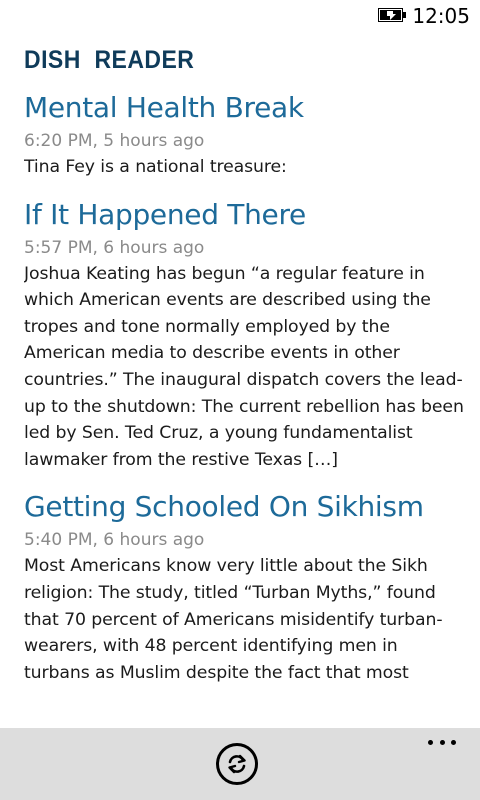  What do you see at coordinates (114, 141) in the screenshot?
I see `article-timestamp: 6:20 PM, 5 hours ago` at bounding box center [114, 141].